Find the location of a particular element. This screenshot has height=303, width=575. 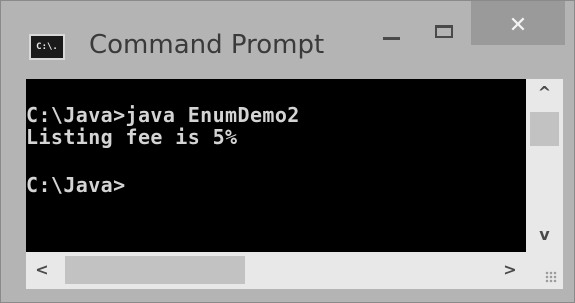

minimize-icon is located at coordinates (391, 38).